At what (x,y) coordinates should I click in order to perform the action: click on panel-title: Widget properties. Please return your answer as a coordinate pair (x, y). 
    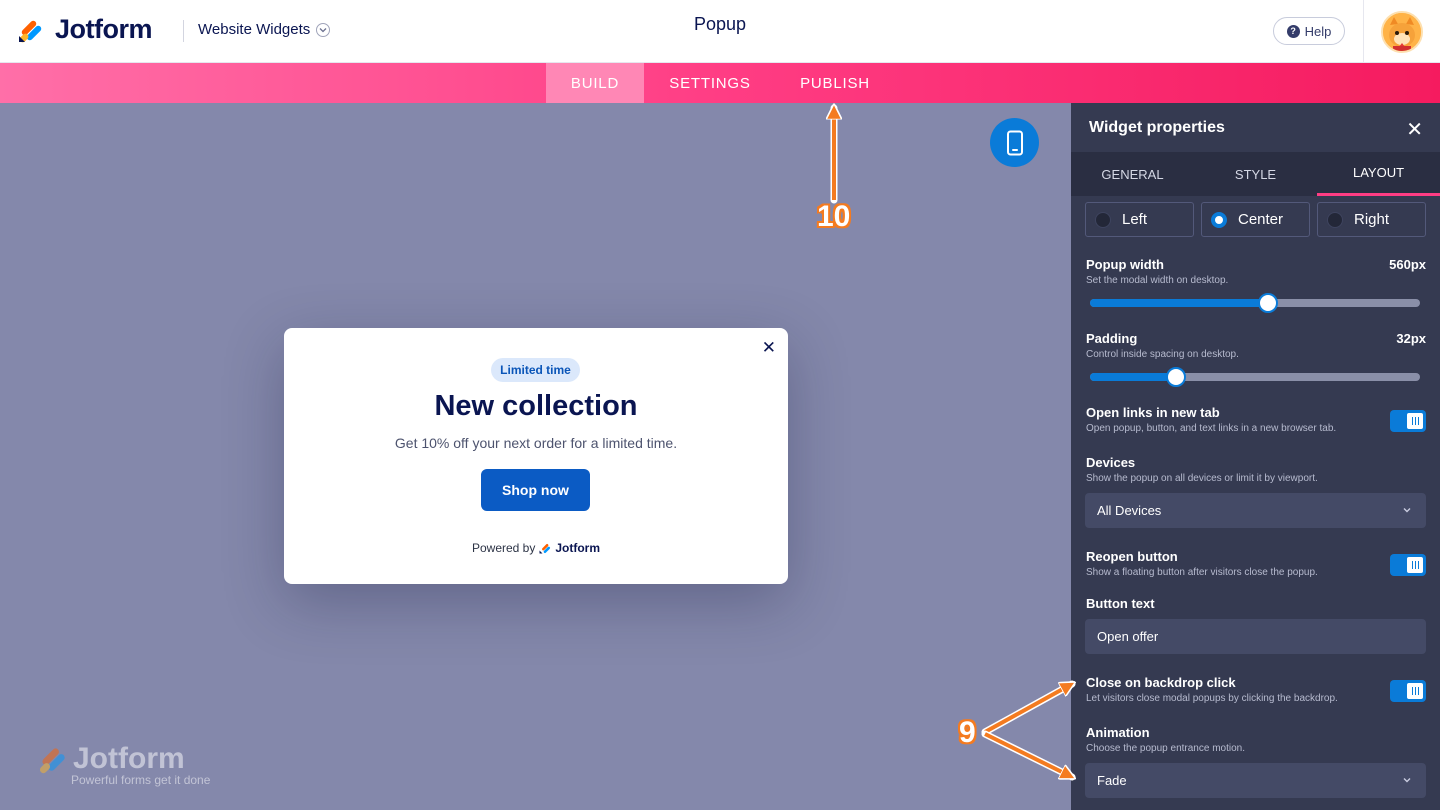
    Looking at the image, I should click on (1157, 127).